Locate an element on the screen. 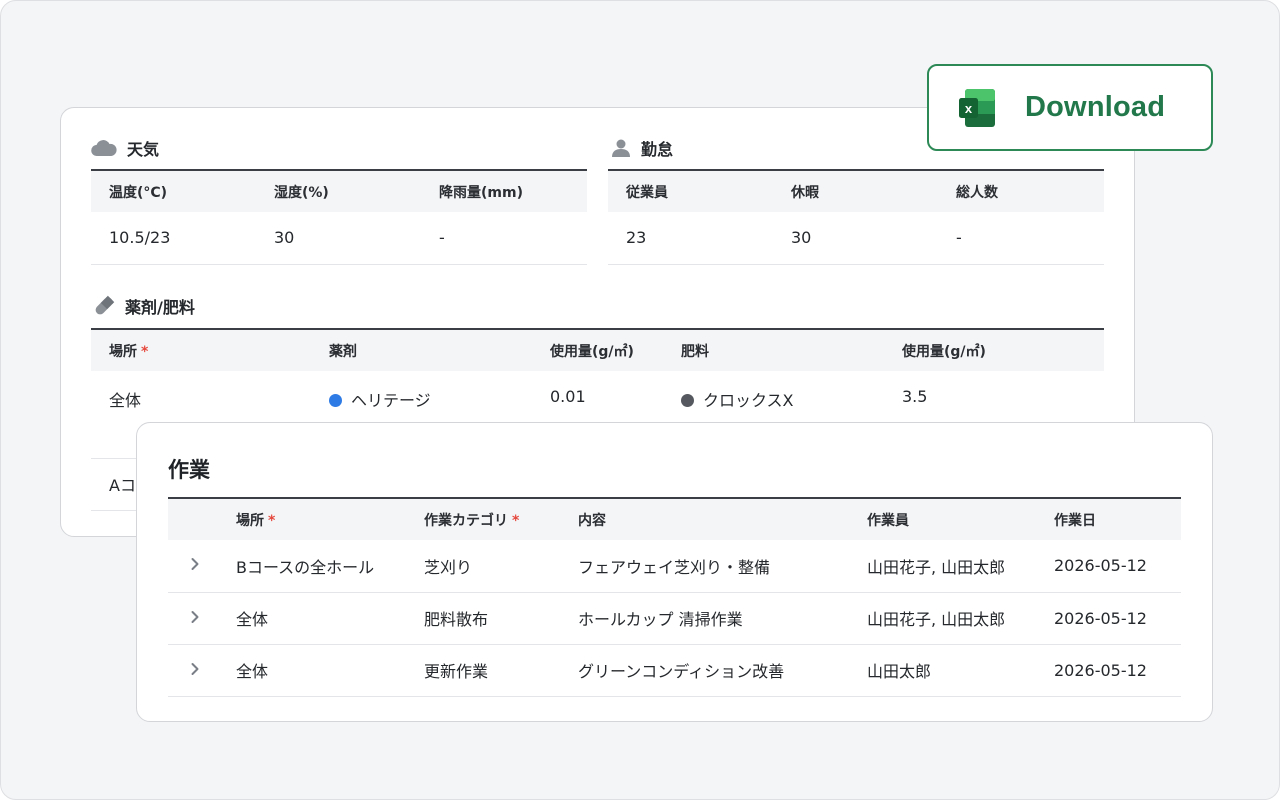  pill-icon is located at coordinates (105, 305).